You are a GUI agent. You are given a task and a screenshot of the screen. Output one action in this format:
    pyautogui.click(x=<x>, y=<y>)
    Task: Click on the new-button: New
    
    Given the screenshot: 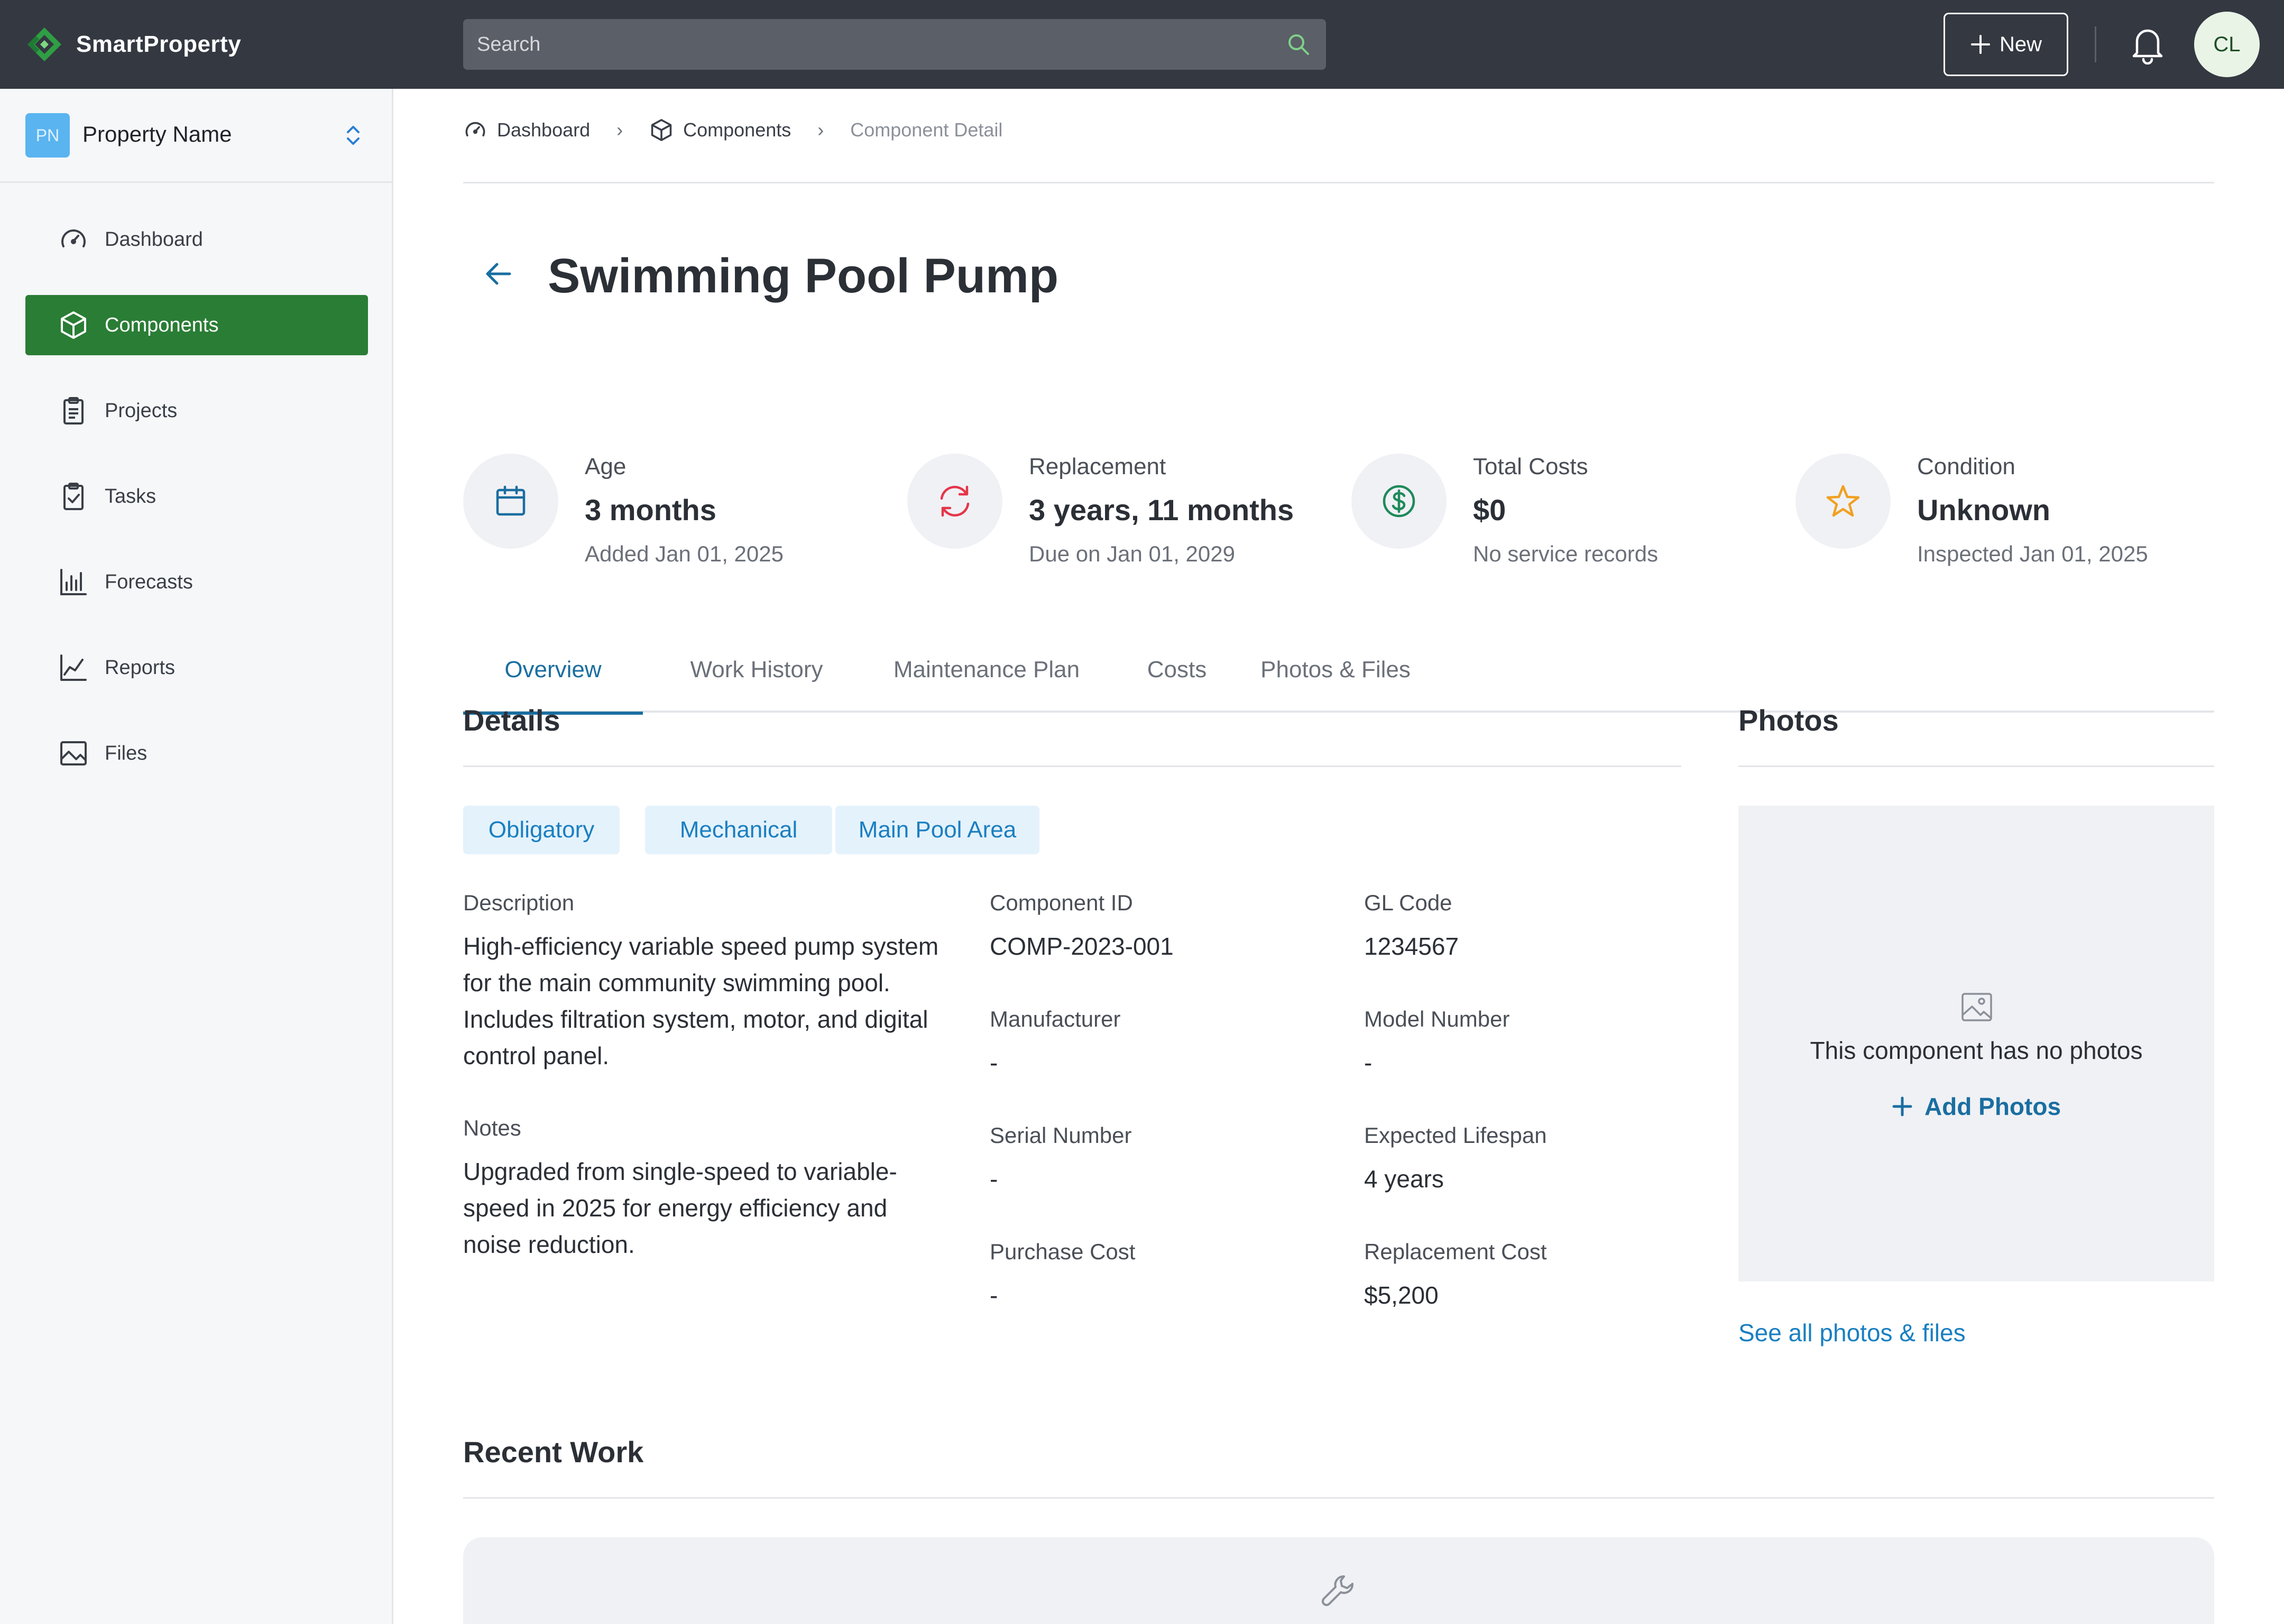 What is the action you would take?
    pyautogui.click(x=2006, y=44)
    